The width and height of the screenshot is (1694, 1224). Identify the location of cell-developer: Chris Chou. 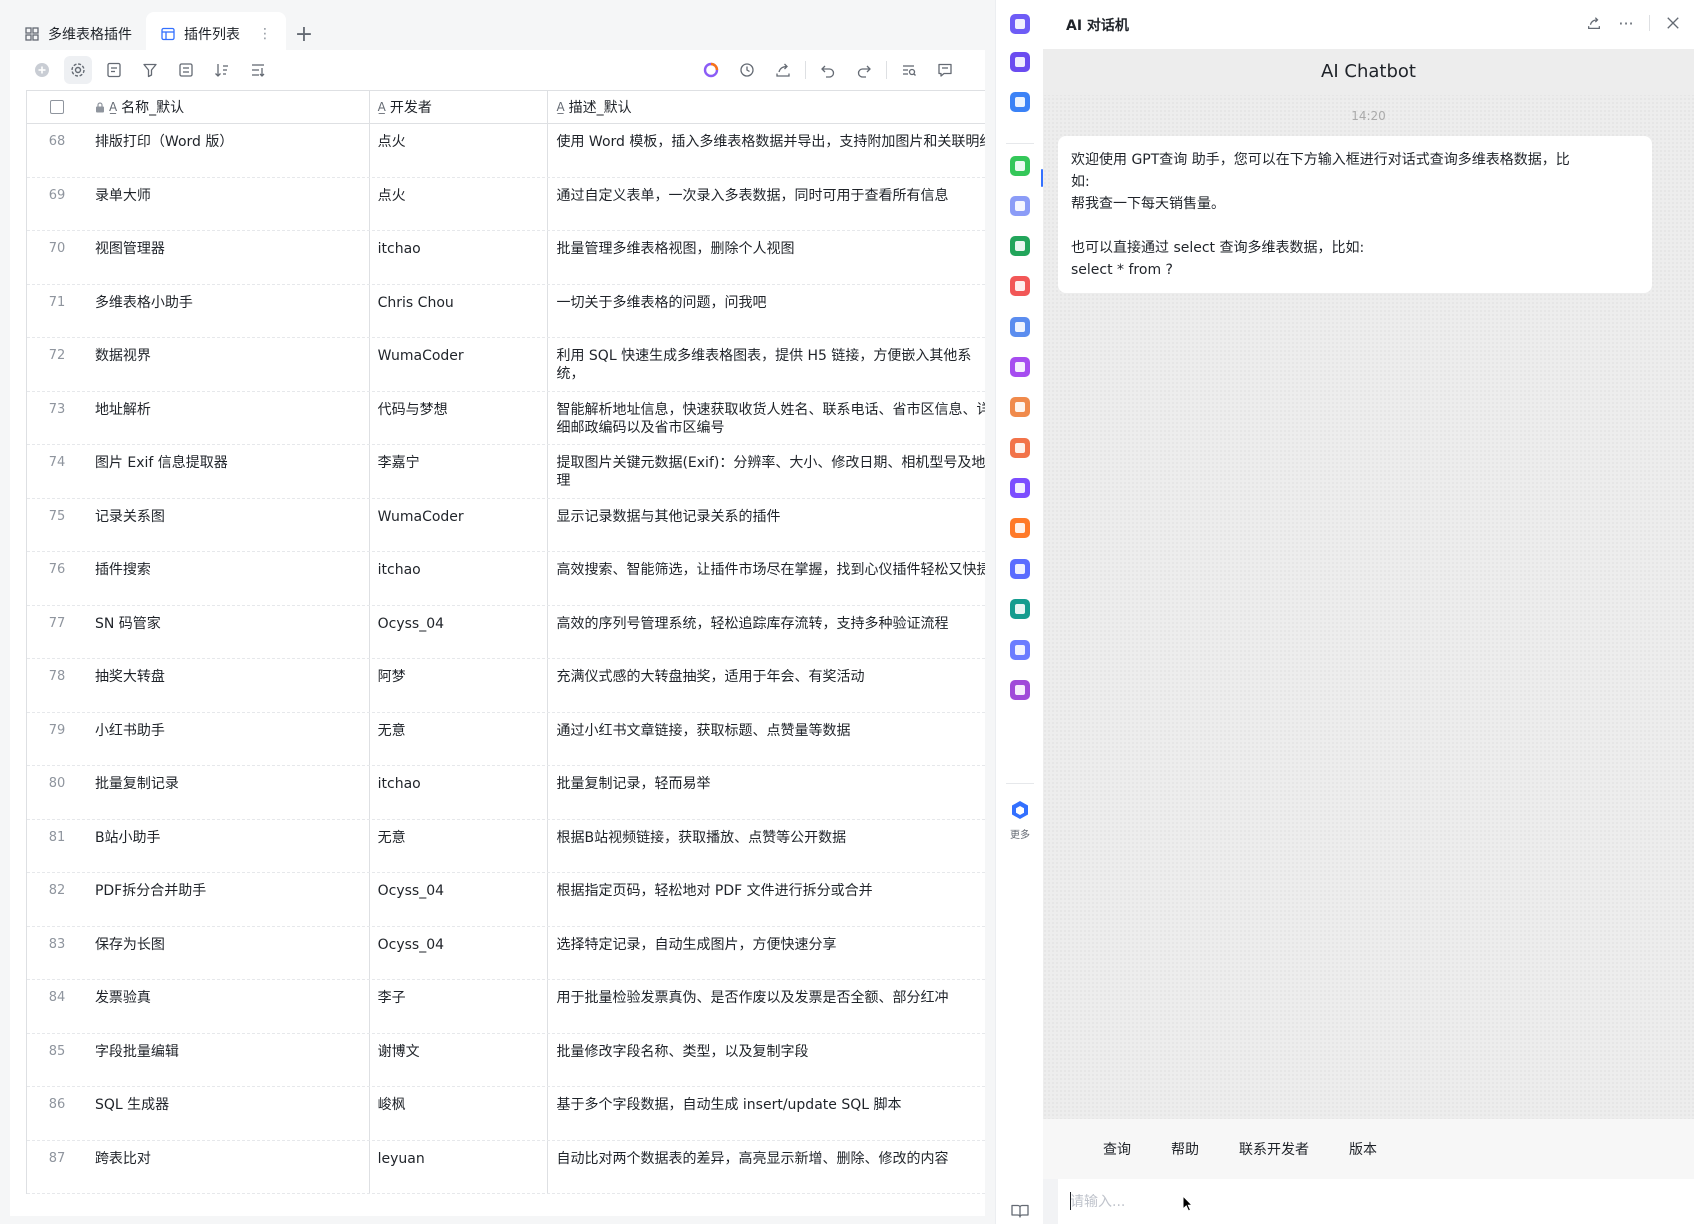
(459, 310).